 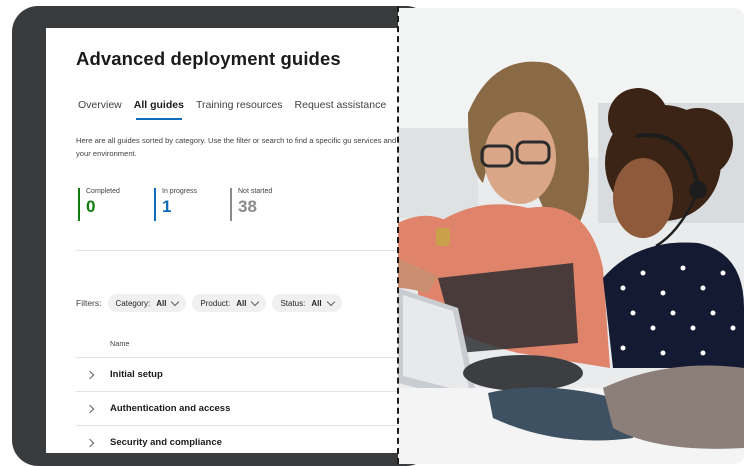 What do you see at coordinates (161, 303) in the screenshot?
I see `category-filter-value: All` at bounding box center [161, 303].